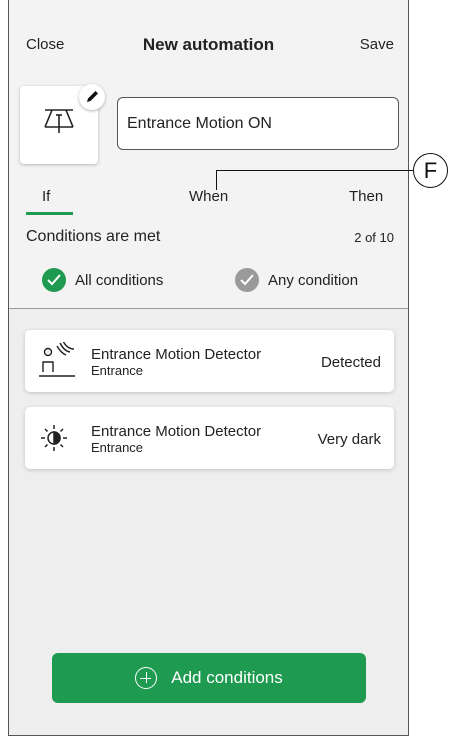 This screenshot has height=736, width=453. Describe the element at coordinates (258, 123) in the screenshot. I see `automation-name-input` at that location.